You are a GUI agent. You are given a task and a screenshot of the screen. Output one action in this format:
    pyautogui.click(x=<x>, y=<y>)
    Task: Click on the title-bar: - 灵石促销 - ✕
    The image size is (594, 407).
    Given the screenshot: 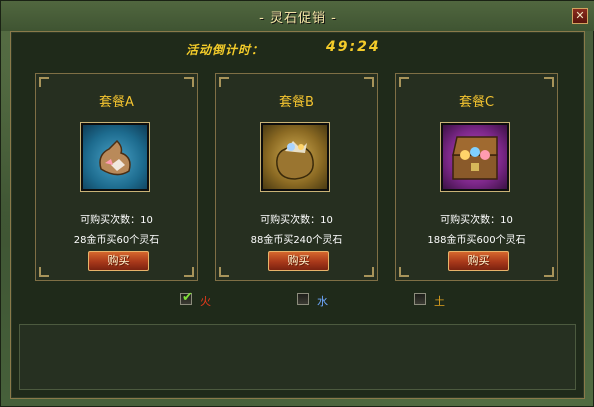 What is the action you would take?
    pyautogui.click(x=297, y=16)
    